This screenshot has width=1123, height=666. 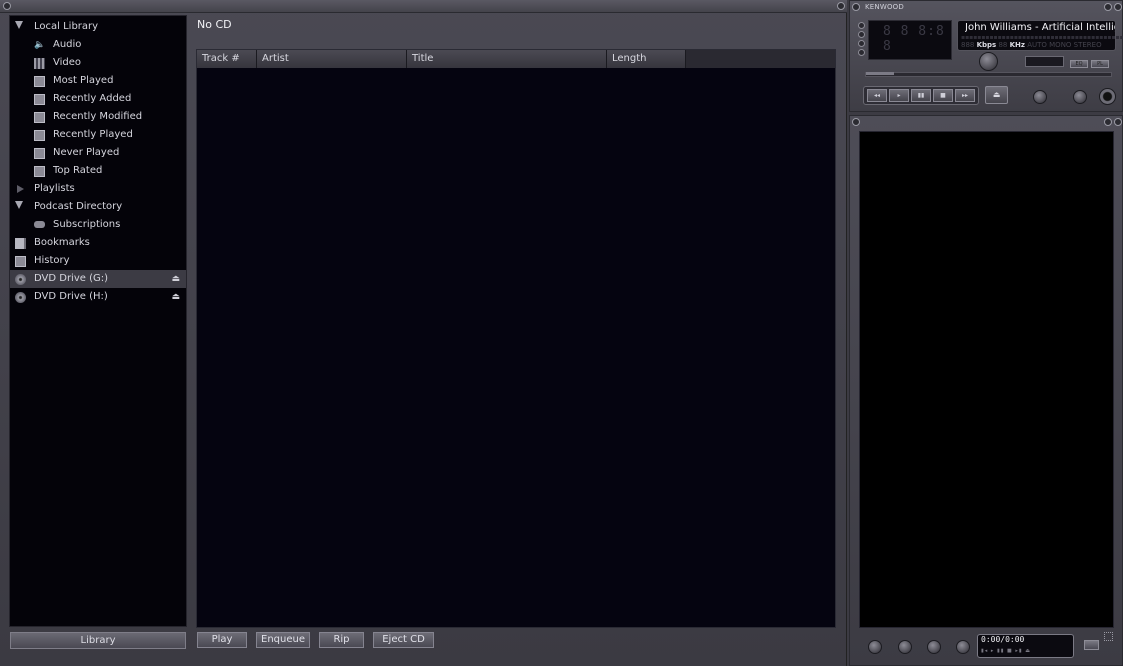 What do you see at coordinates (403, 640) in the screenshot?
I see `eject-cd-button: Eject CD` at bounding box center [403, 640].